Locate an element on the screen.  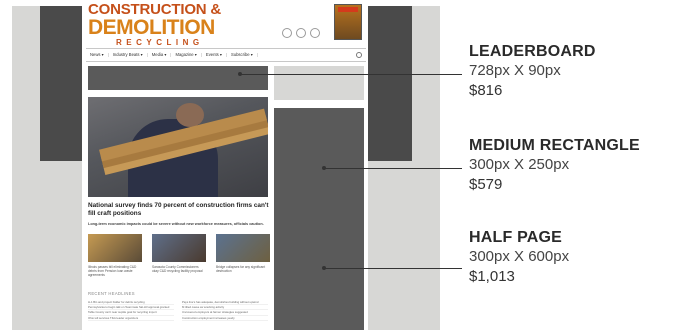
magazine-cover-thumbnail is located at coordinates (348, 22).